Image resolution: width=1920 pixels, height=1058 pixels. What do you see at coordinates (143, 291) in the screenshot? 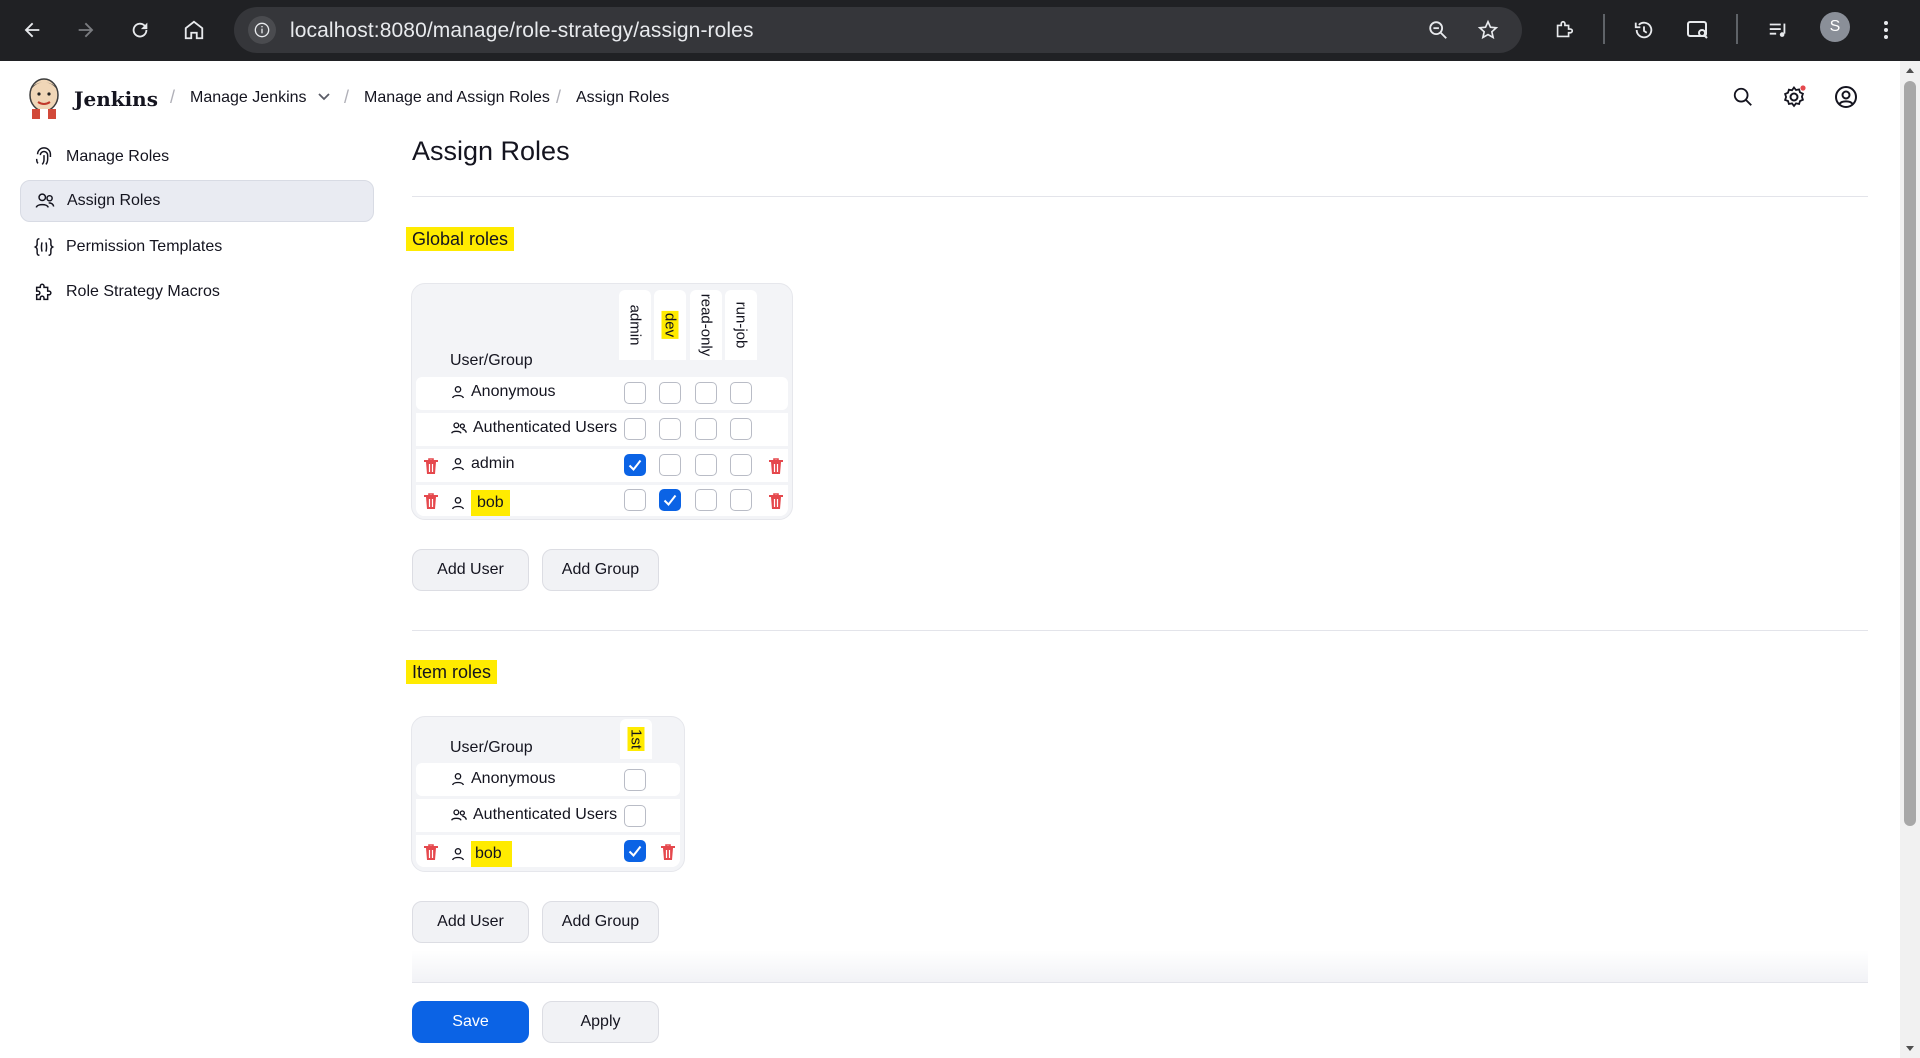
I see `sidebar-item-label: Role Strategy Macros` at bounding box center [143, 291].